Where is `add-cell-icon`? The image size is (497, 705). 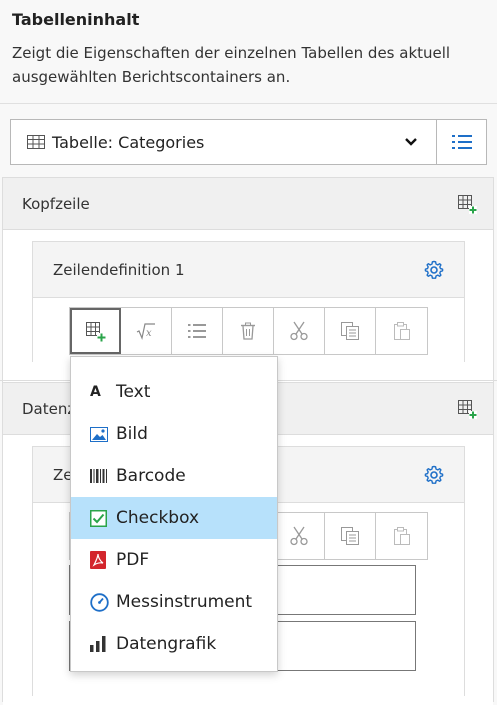
add-cell-icon is located at coordinates (96, 332).